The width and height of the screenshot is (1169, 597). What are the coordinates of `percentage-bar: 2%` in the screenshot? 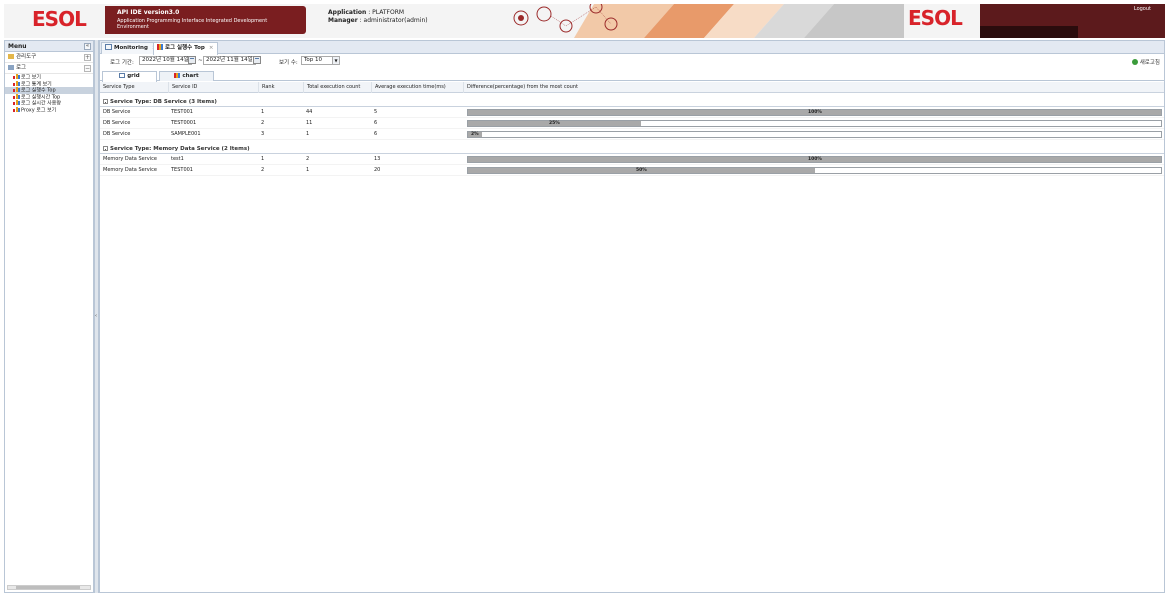 It's located at (814, 134).